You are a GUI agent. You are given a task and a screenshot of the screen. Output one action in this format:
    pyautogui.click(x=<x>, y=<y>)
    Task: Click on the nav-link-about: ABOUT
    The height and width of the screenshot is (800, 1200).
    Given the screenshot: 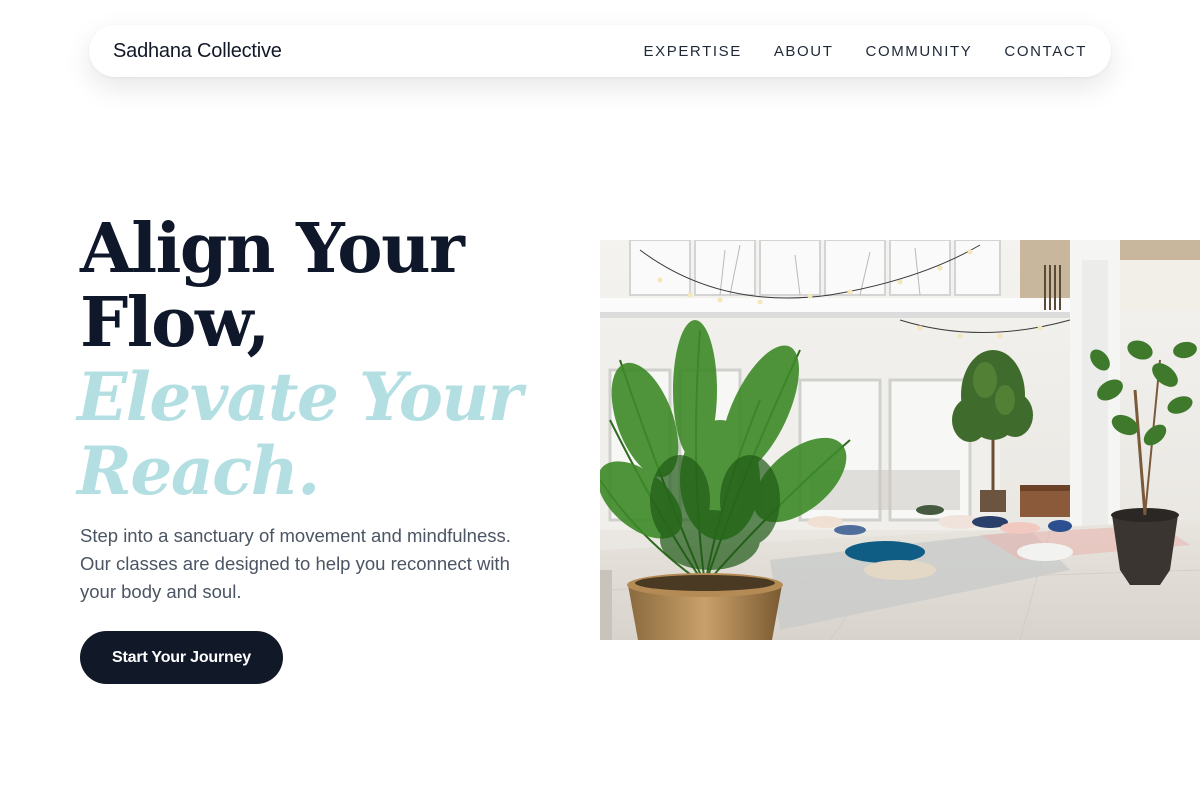 What is the action you would take?
    pyautogui.click(x=804, y=51)
    